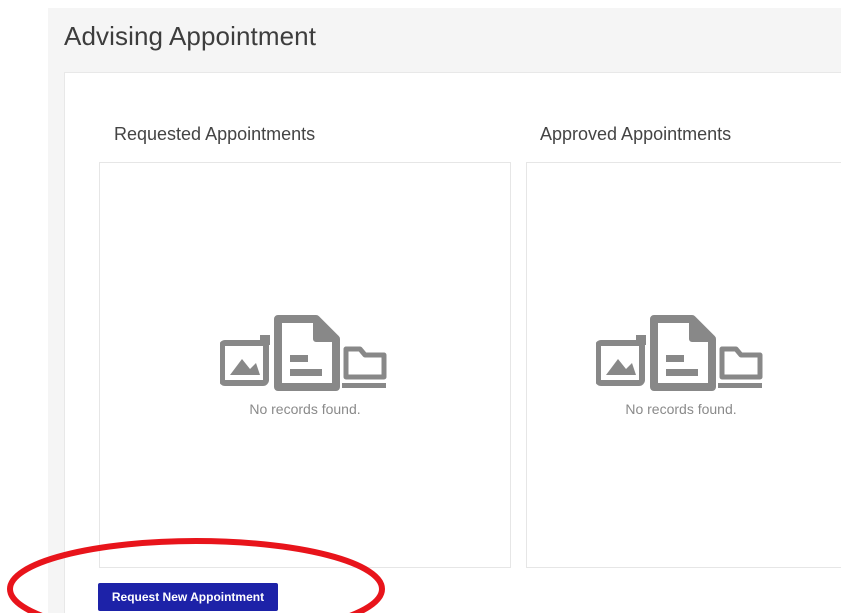 This screenshot has height=613, width=841. What do you see at coordinates (305, 409) in the screenshot?
I see `requested-empty-text: No records found.` at bounding box center [305, 409].